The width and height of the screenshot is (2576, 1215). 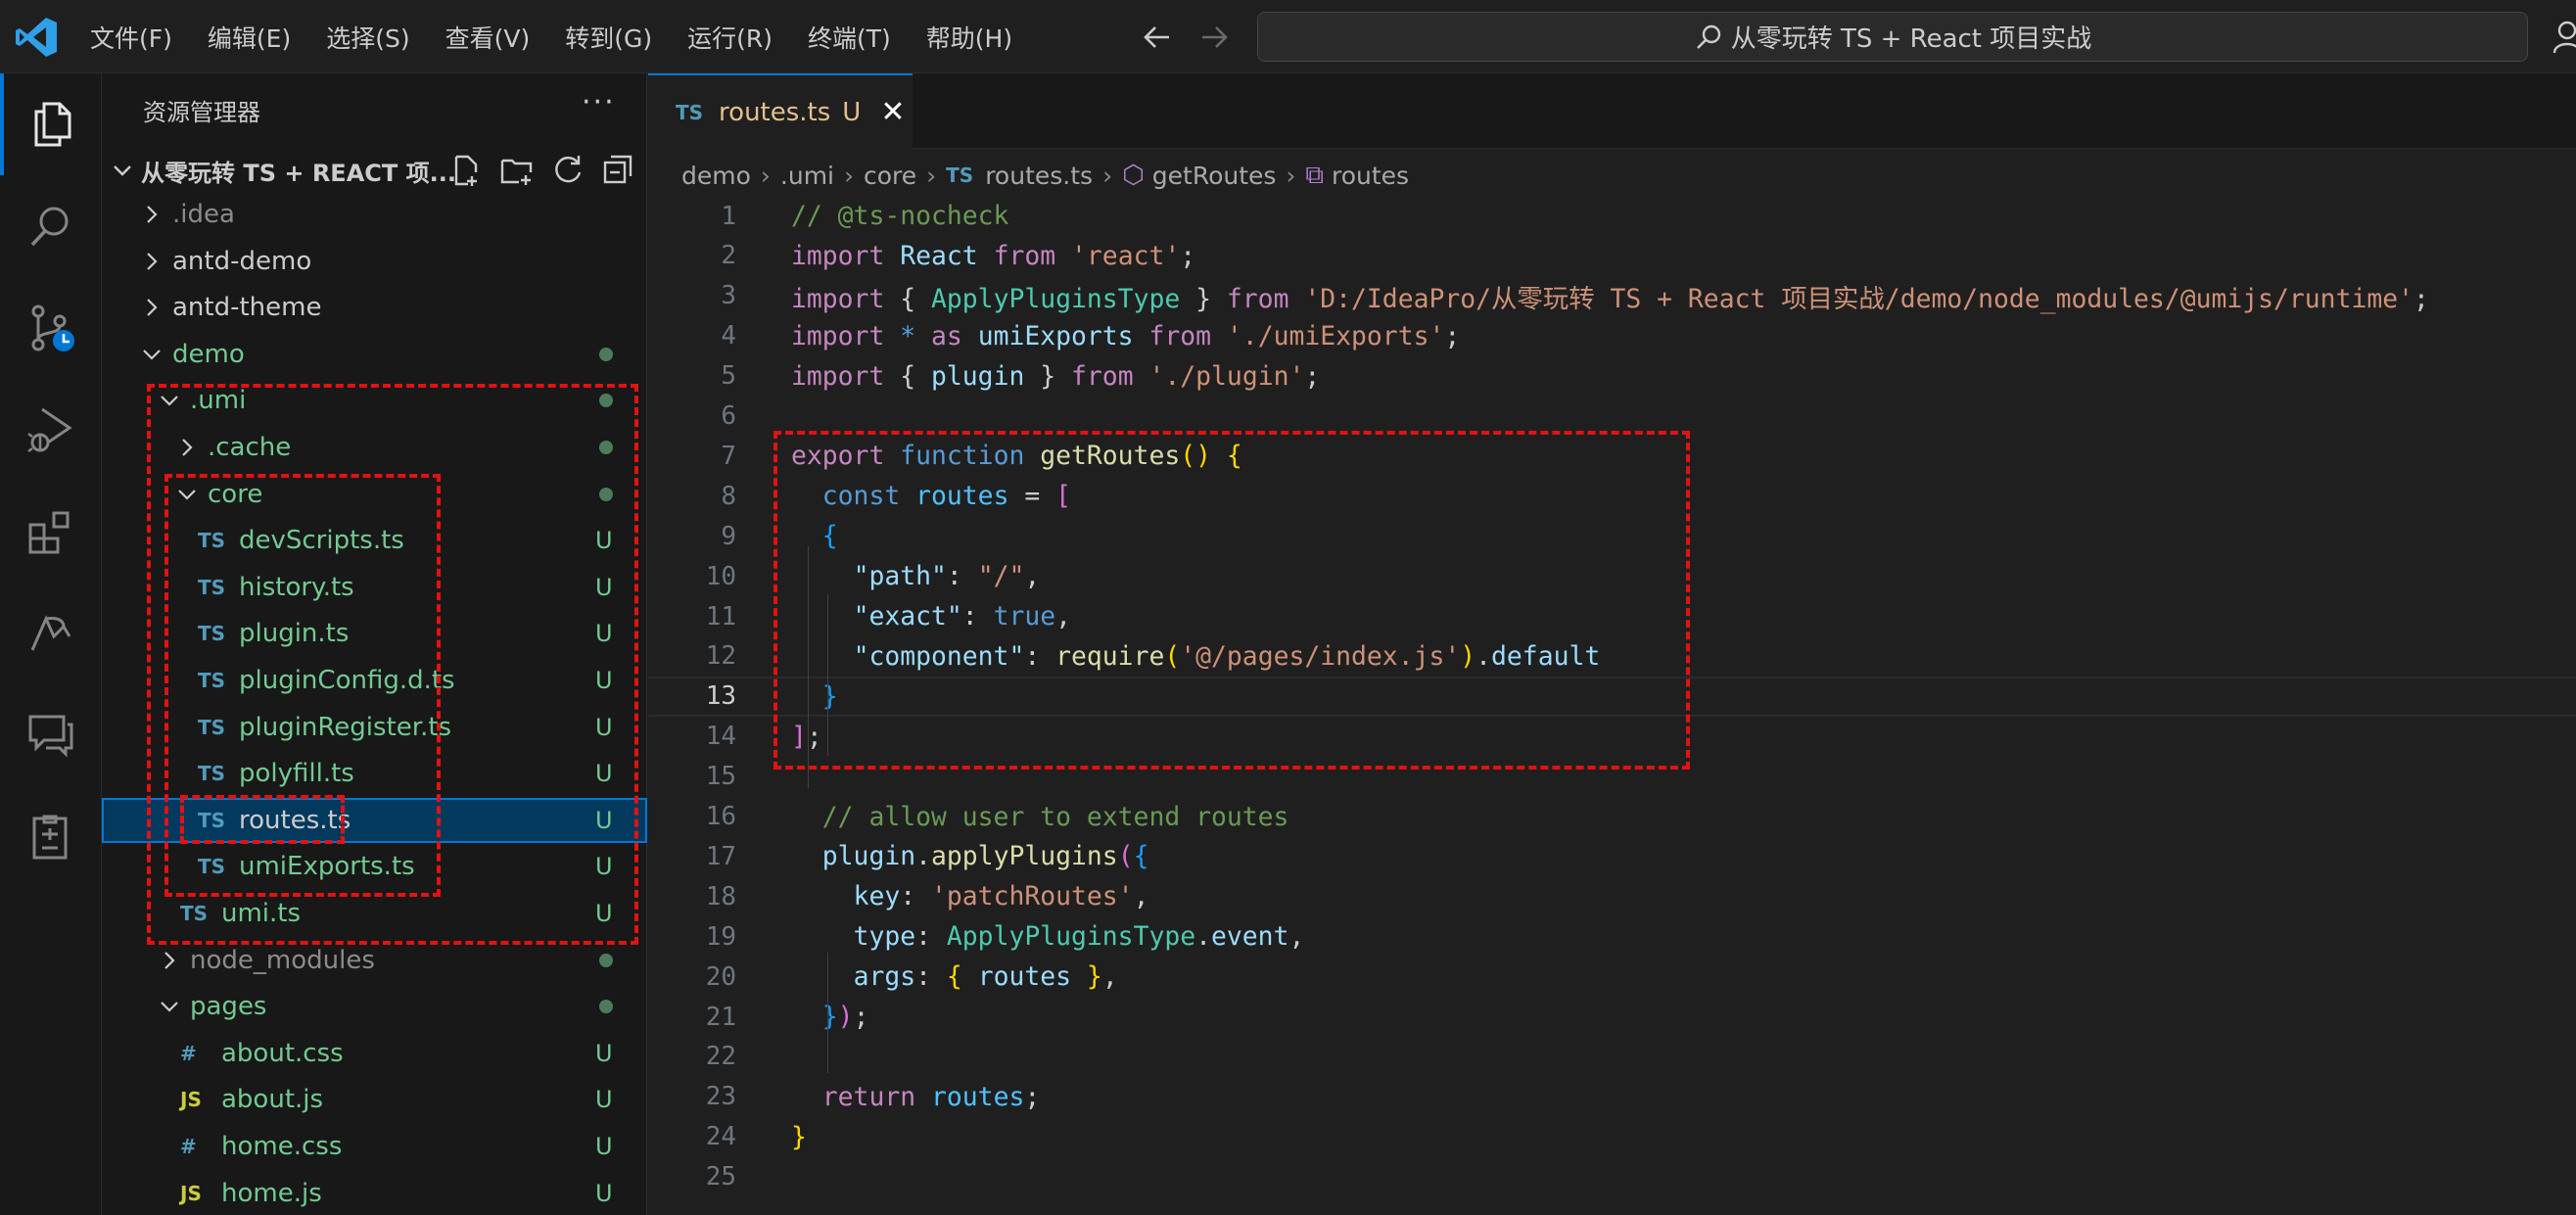 What do you see at coordinates (1214, 38) in the screenshot?
I see `forward-arrow-icon` at bounding box center [1214, 38].